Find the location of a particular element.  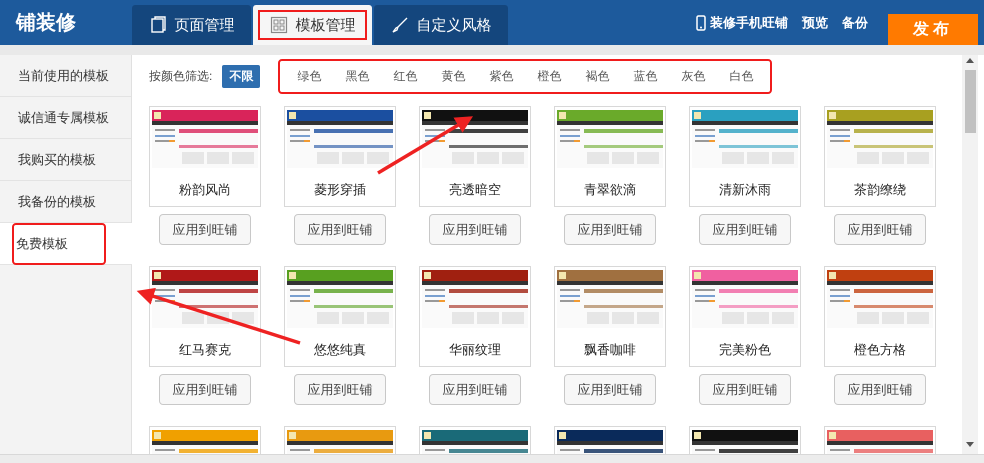

header-link: 备份 is located at coordinates (855, 23).